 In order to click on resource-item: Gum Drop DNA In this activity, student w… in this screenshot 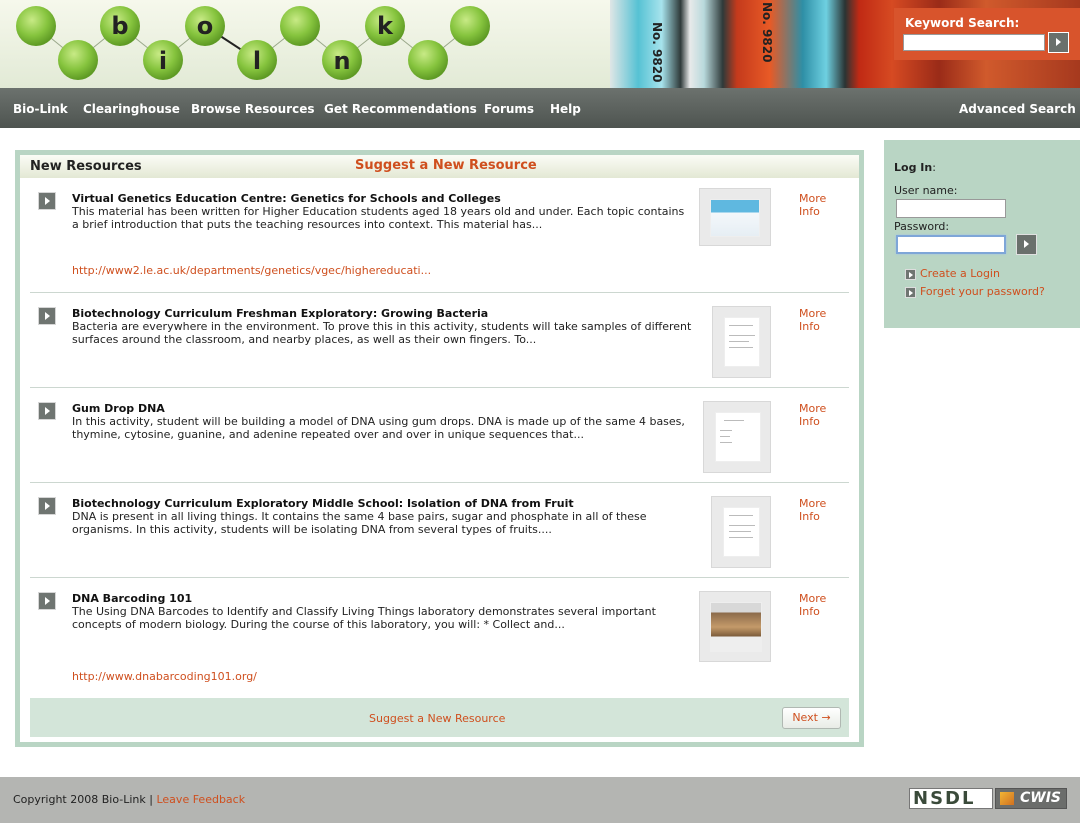, I will do `click(439, 437)`.